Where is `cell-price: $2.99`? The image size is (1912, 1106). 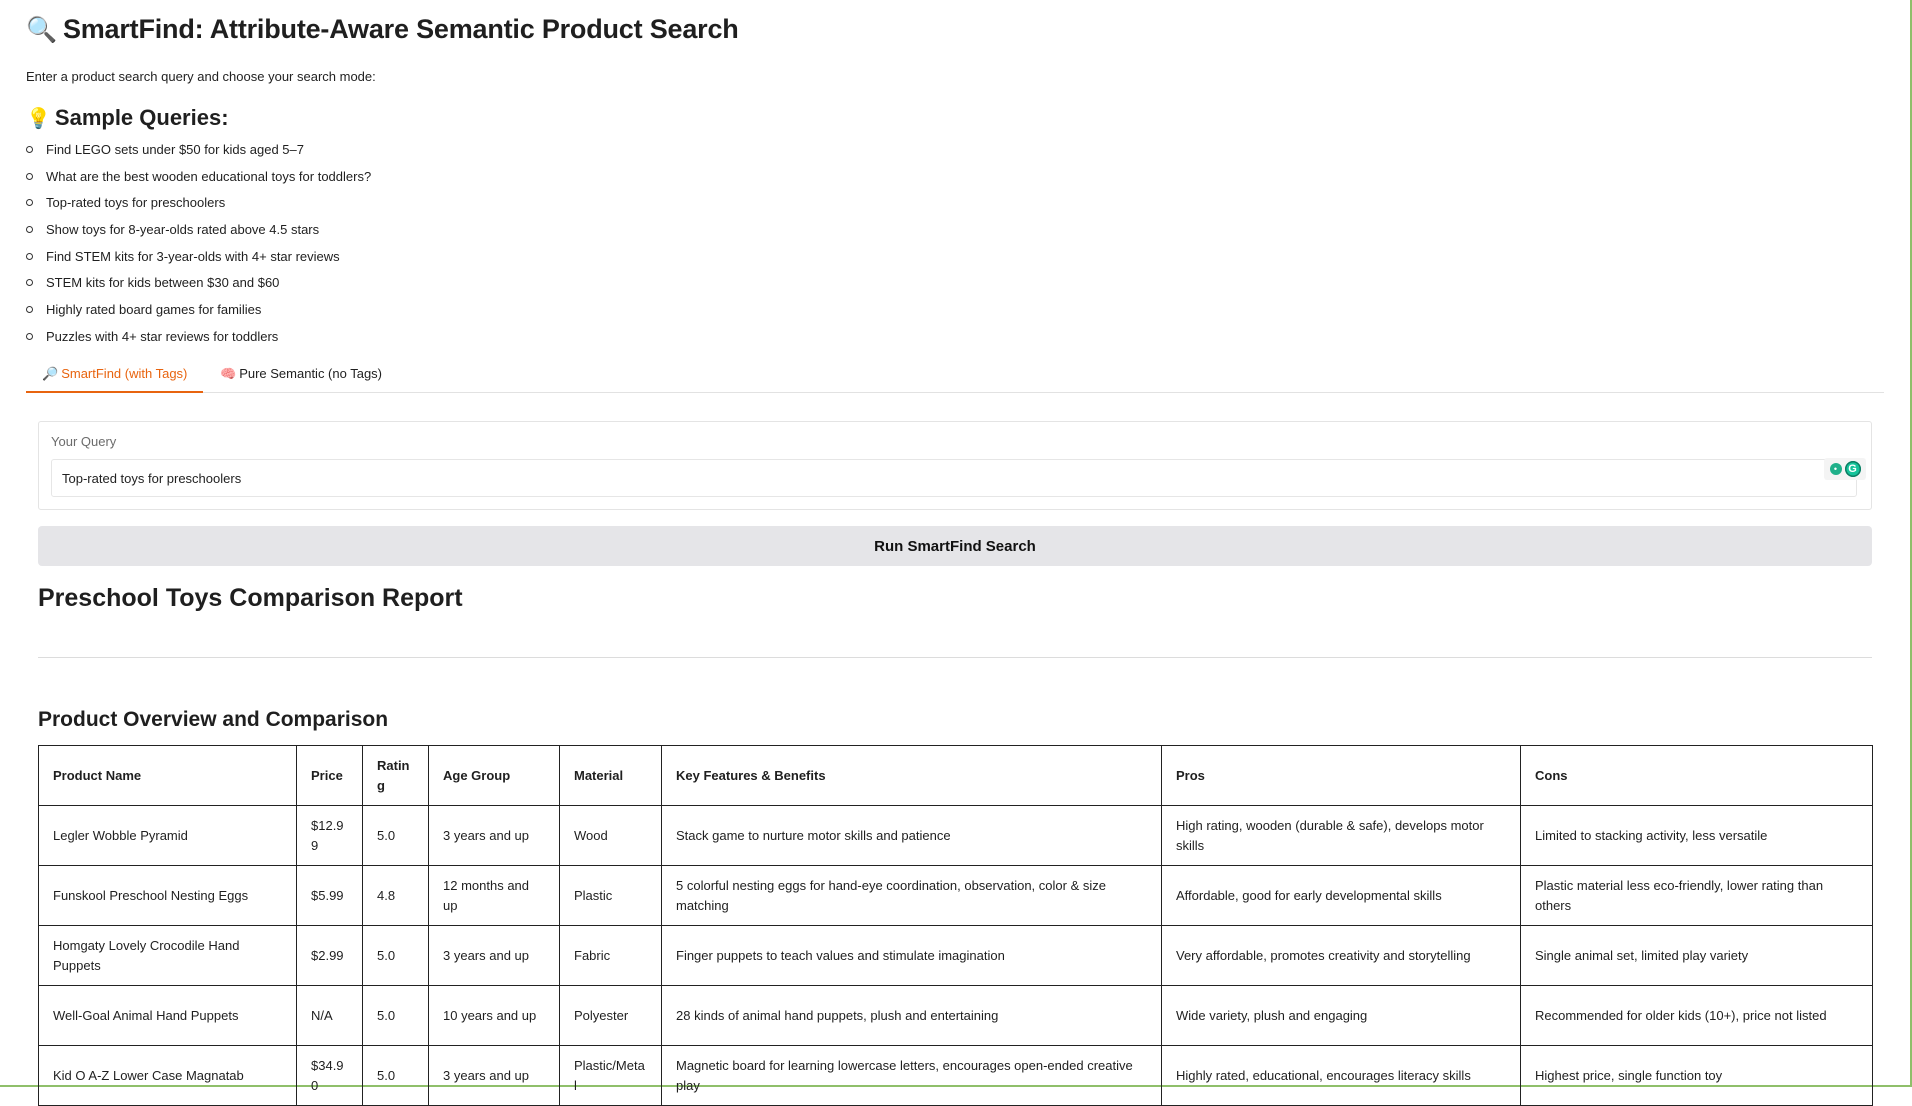
cell-price: $2.99 is located at coordinates (329, 955).